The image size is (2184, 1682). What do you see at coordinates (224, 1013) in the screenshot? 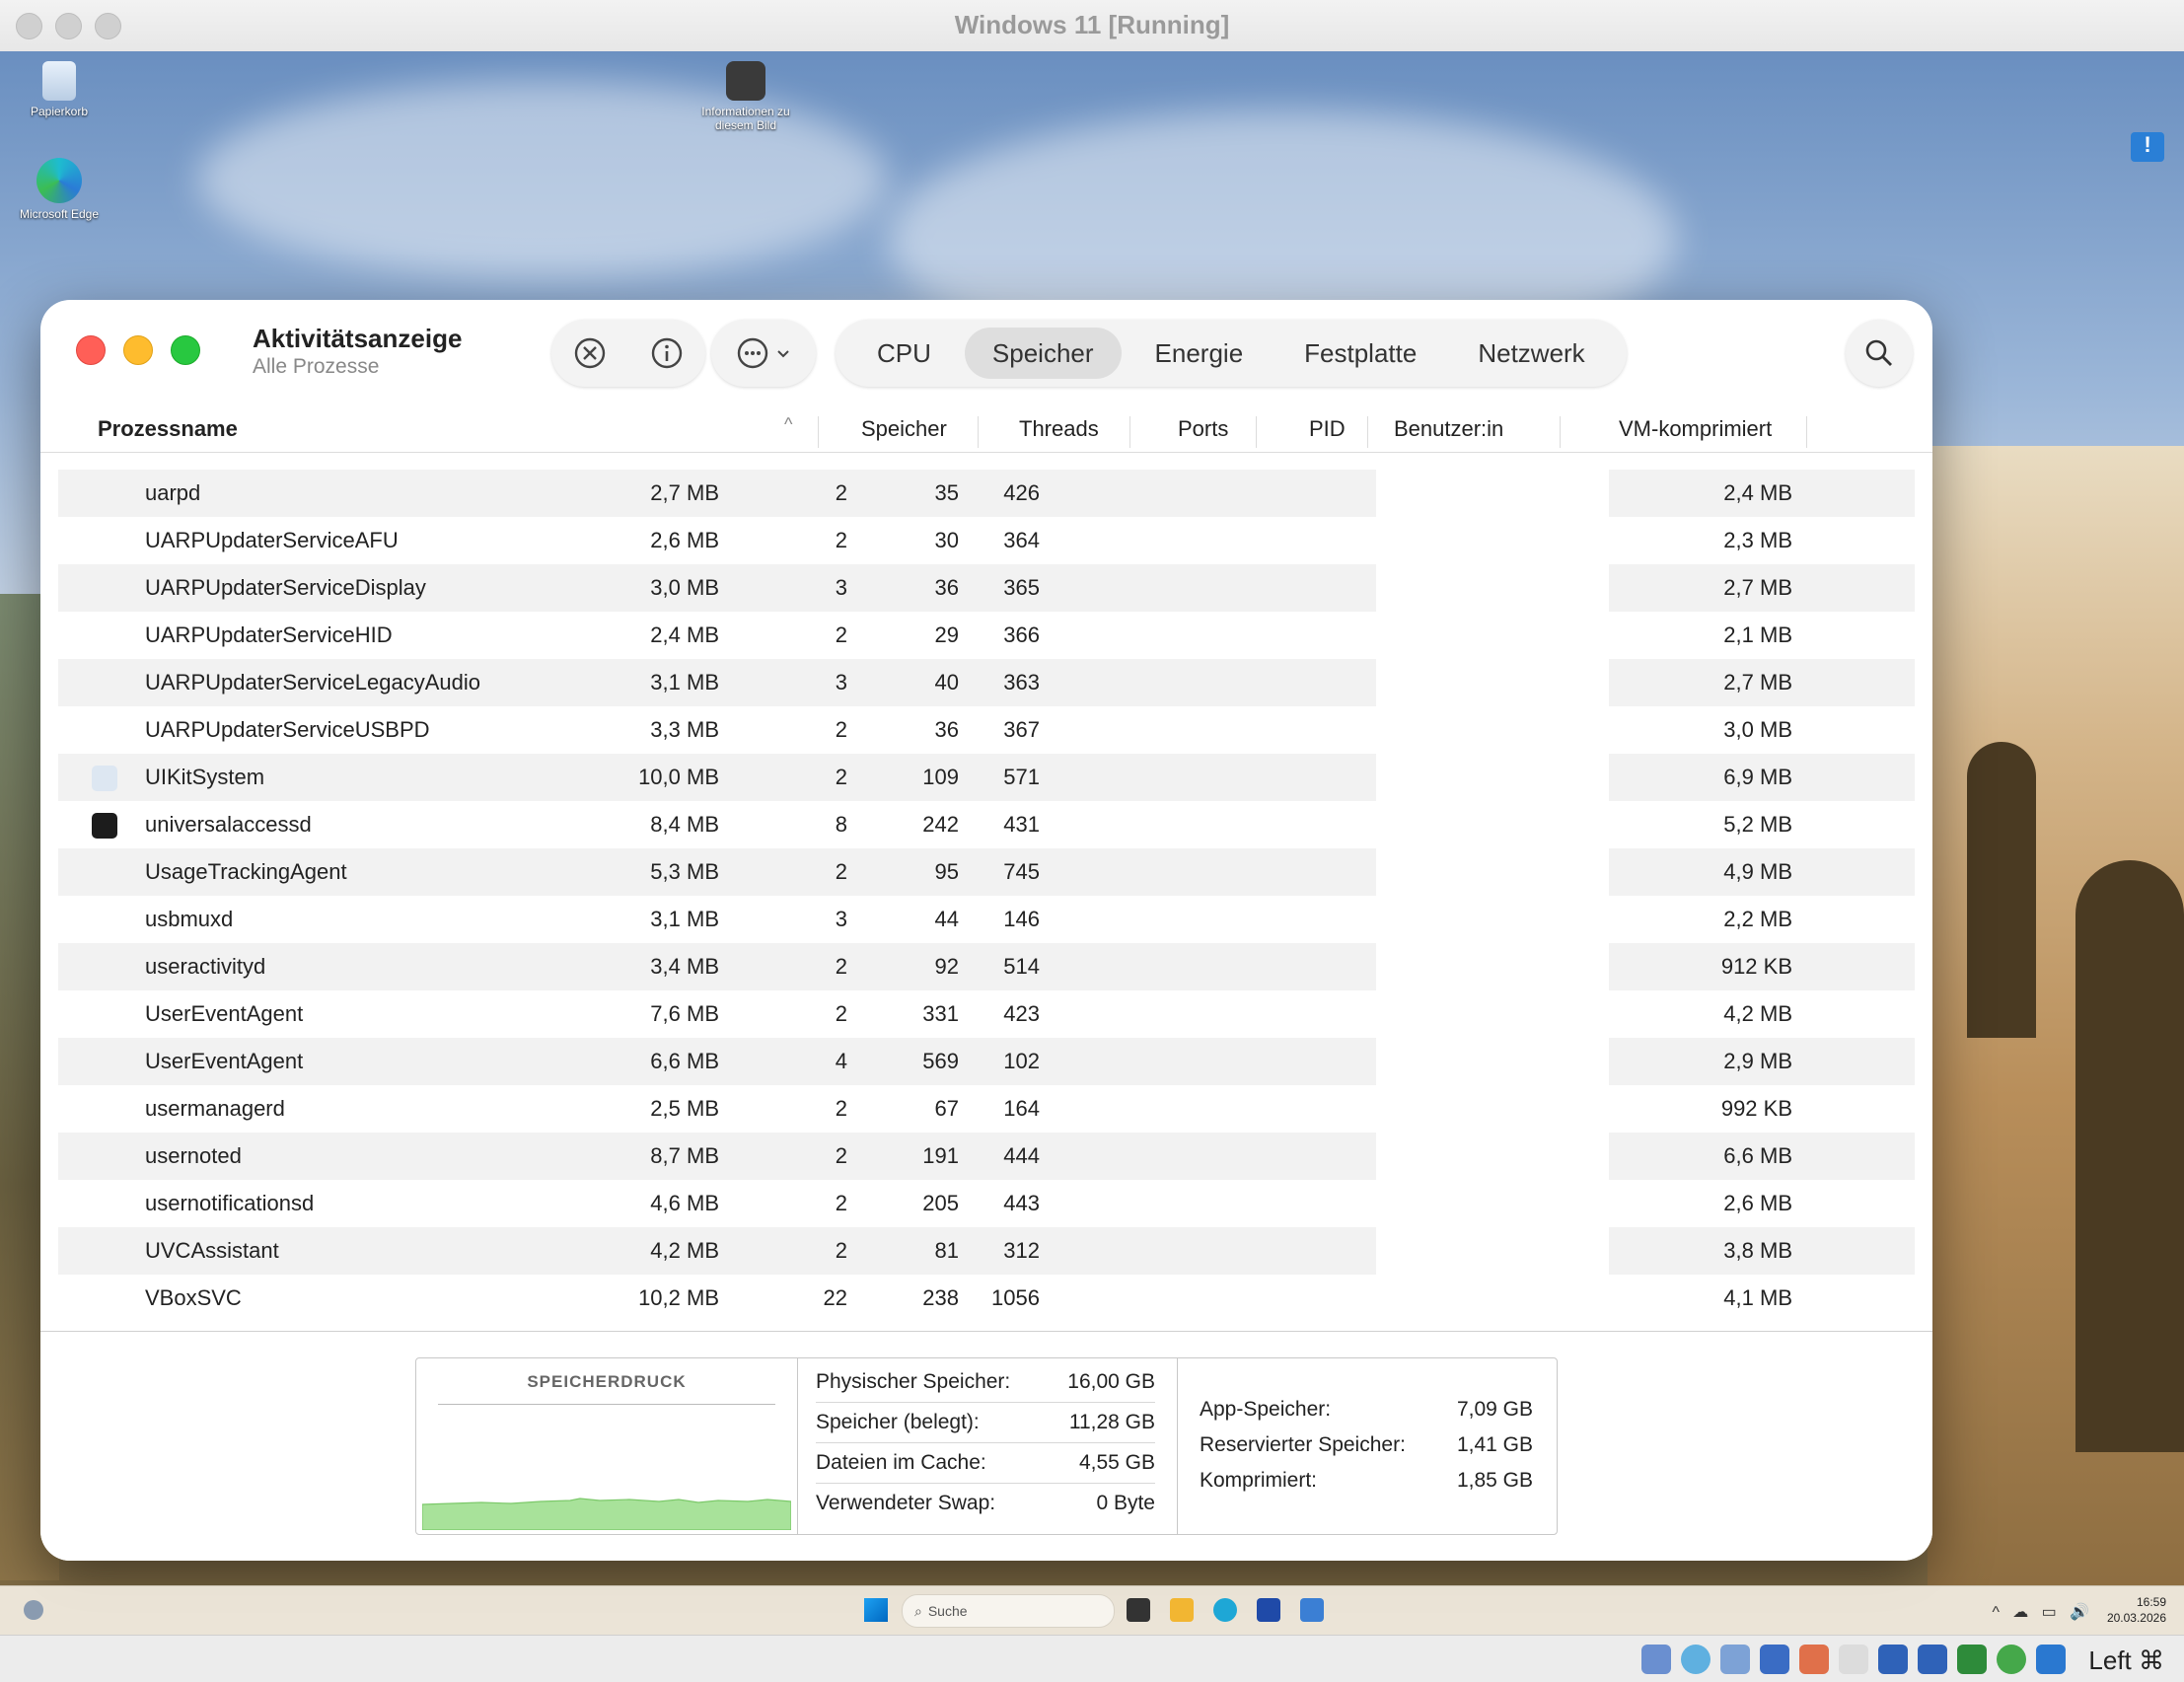
I see `process-name: UserEventAgent` at bounding box center [224, 1013].